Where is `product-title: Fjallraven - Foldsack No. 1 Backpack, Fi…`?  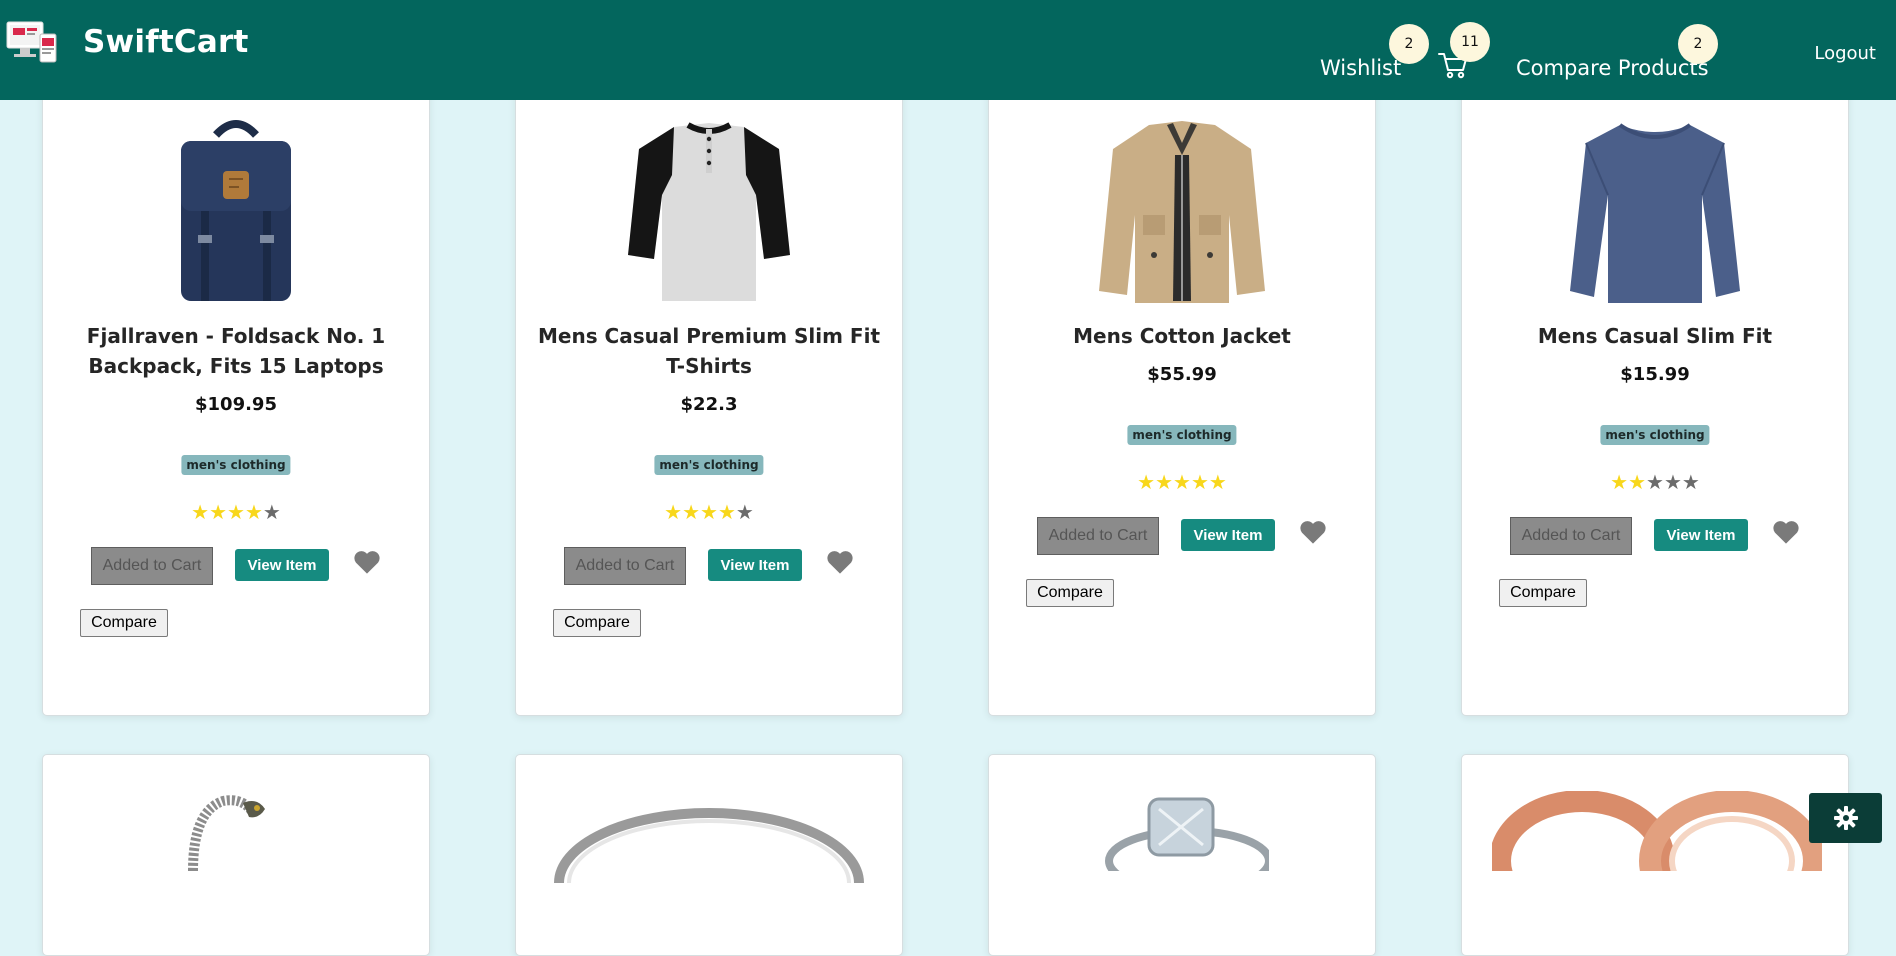 product-title: Fjallraven - Foldsack No. 1 Backpack, Fi… is located at coordinates (236, 351).